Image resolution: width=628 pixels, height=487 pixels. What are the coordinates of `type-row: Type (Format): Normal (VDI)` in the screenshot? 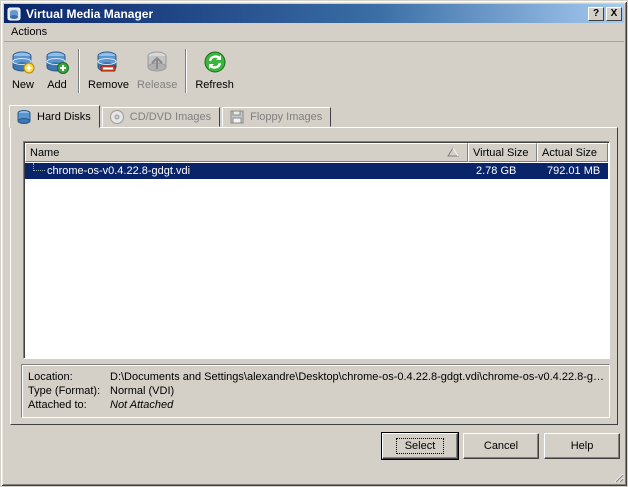 It's located at (318, 391).